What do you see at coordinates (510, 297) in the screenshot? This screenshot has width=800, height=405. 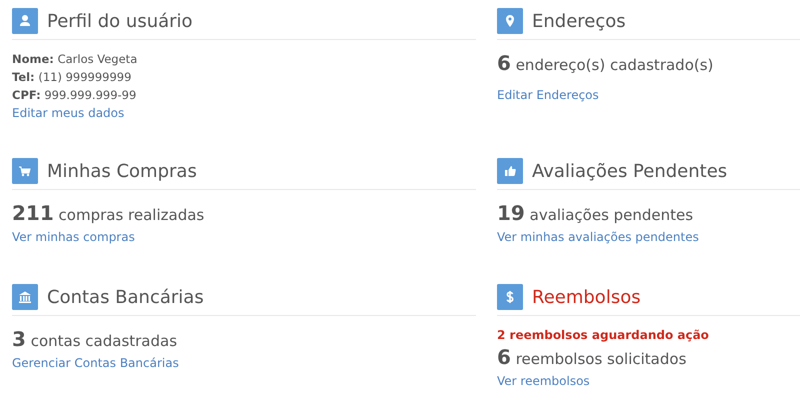 I see `dollar-icon` at bounding box center [510, 297].